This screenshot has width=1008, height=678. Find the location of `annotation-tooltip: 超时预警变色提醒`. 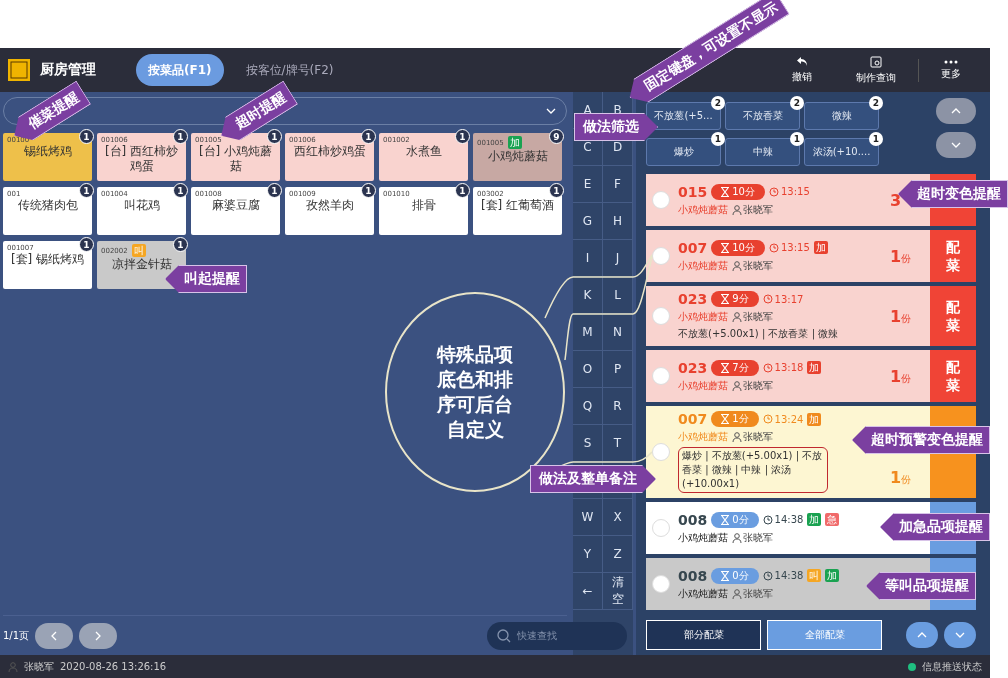

annotation-tooltip: 超时预警变色提醒 is located at coordinates (921, 440).